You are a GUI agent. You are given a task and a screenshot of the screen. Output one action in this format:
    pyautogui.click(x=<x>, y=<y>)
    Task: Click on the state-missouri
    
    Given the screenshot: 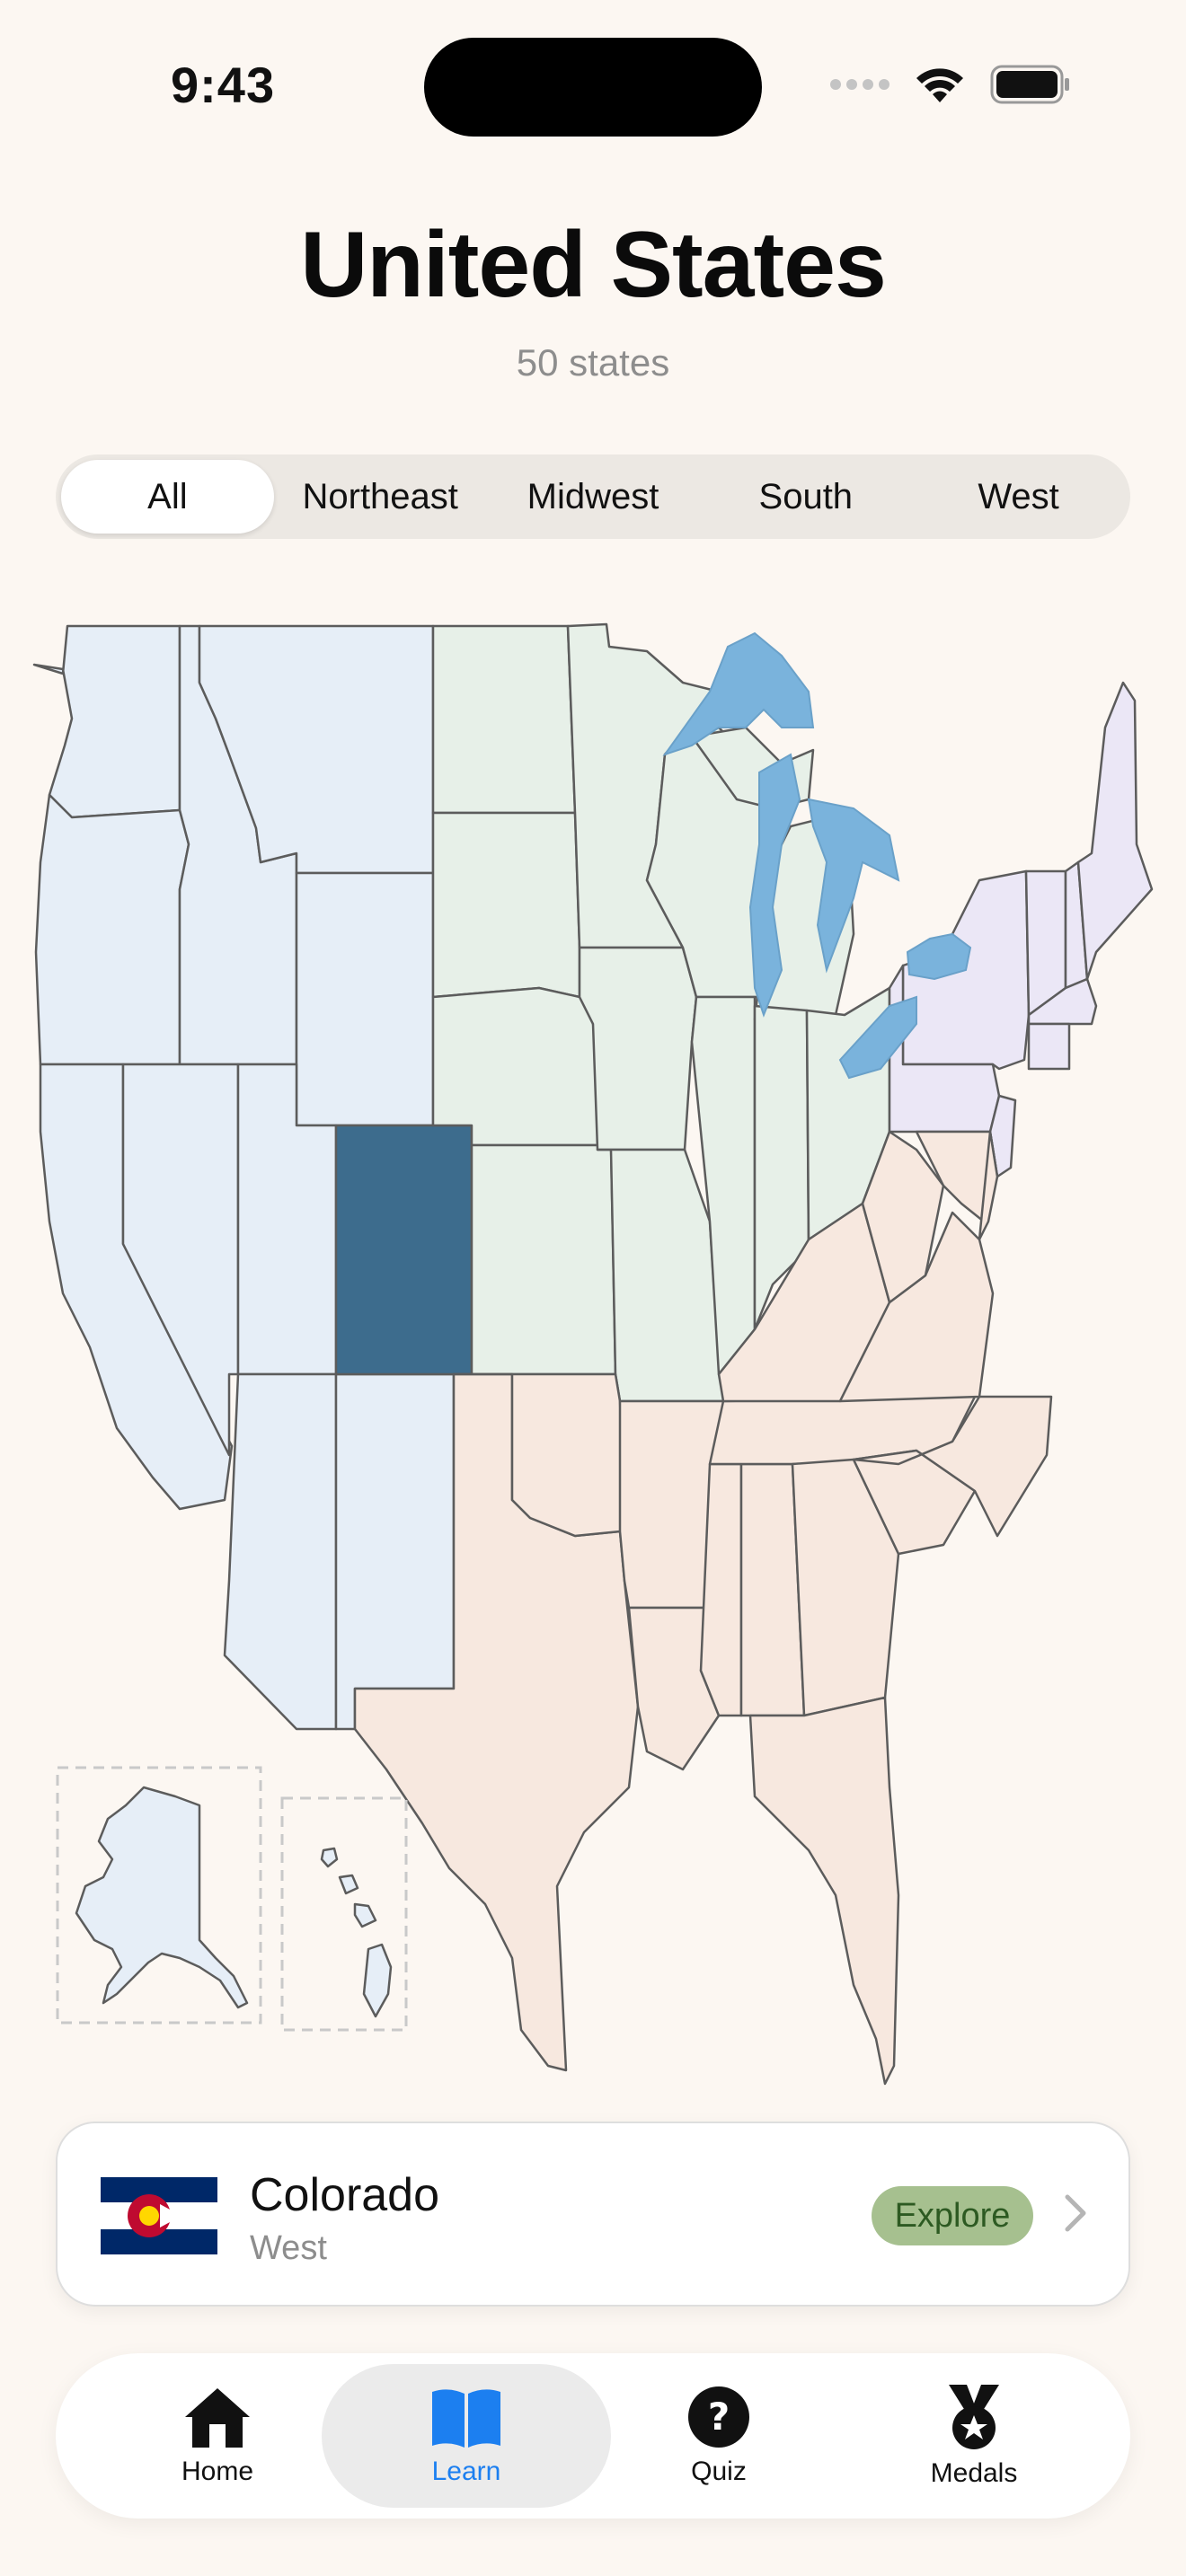 What is the action you would take?
    pyautogui.click(x=660, y=1275)
    